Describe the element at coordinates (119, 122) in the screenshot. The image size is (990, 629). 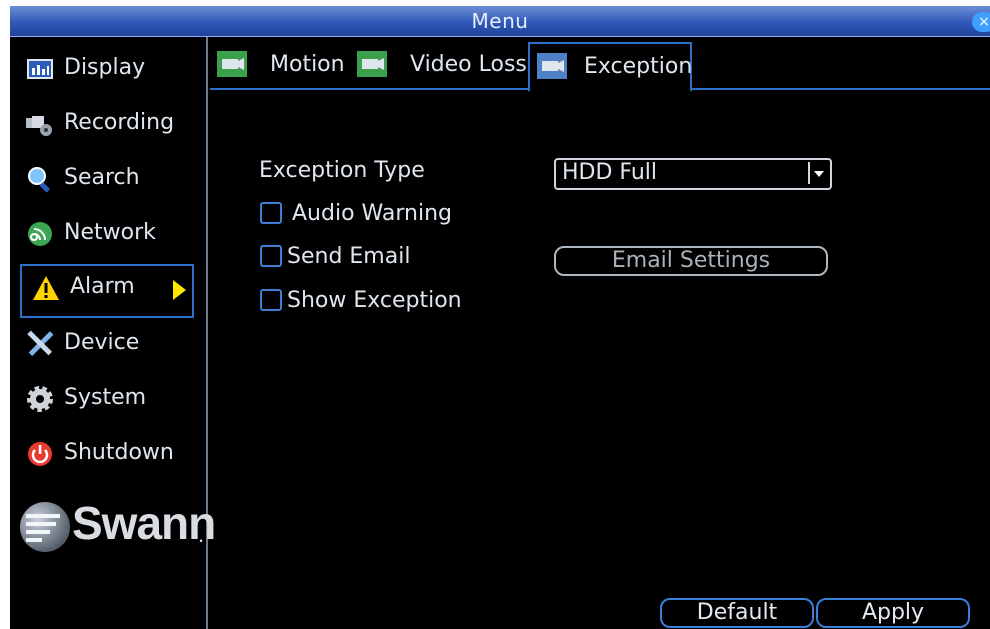
I see `sidebar-item-label: Recording` at that location.